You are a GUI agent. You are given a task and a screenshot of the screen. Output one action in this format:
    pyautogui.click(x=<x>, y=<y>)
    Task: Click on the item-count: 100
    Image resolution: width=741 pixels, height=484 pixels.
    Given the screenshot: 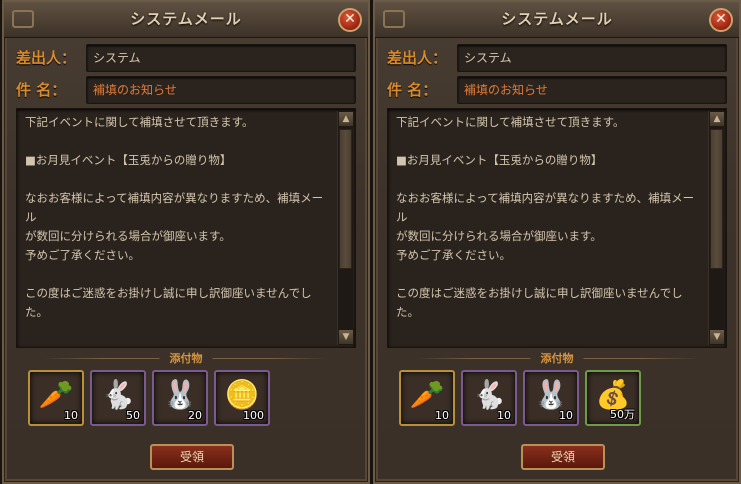 What is the action you would take?
    pyautogui.click(x=253, y=415)
    